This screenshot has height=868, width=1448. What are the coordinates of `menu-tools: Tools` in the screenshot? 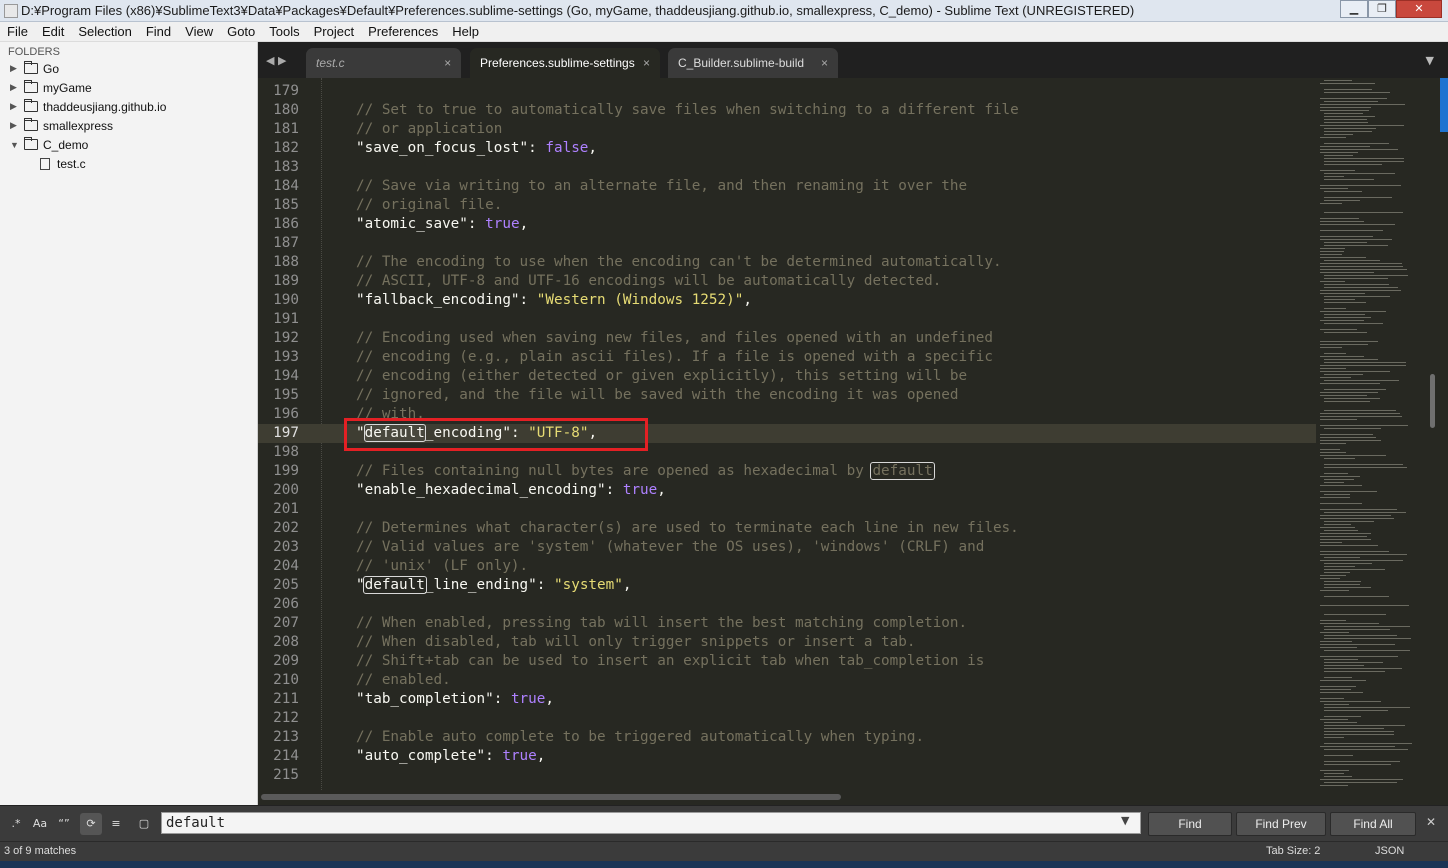 It's located at (284, 31).